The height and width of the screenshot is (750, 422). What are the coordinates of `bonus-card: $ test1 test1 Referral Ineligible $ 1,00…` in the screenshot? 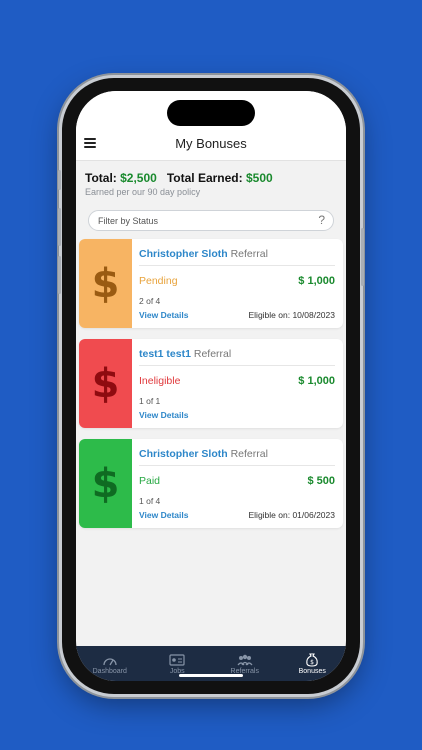 It's located at (211, 383).